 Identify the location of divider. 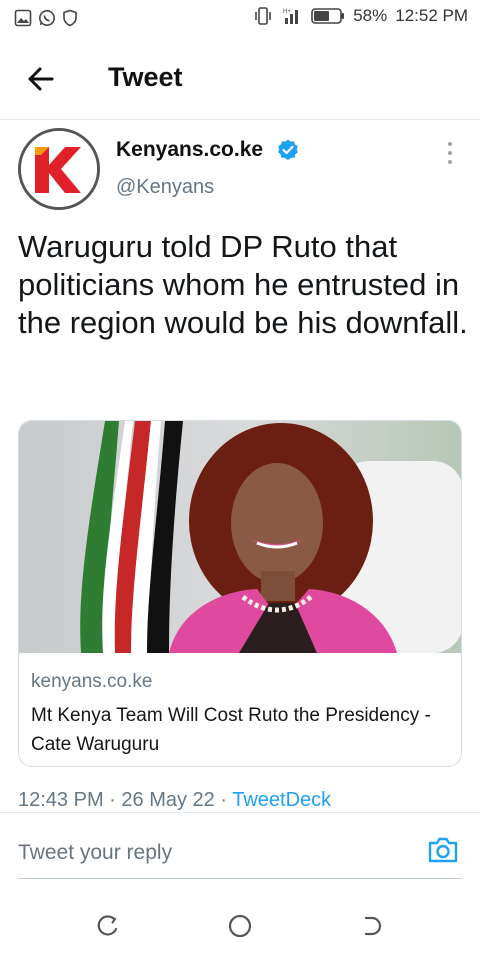
(240, 812).